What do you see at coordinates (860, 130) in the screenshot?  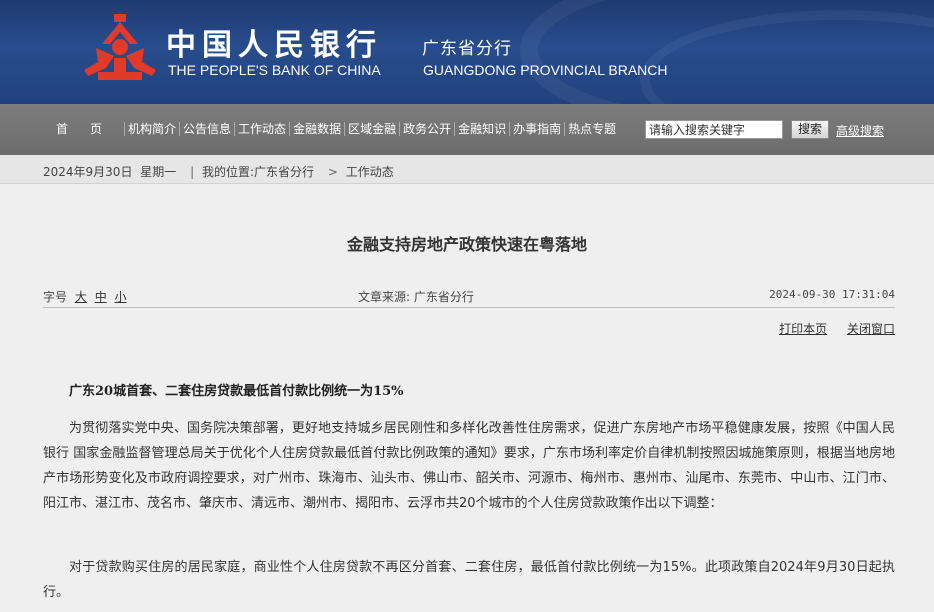 I see `advanced-search-link: 高级搜索` at bounding box center [860, 130].